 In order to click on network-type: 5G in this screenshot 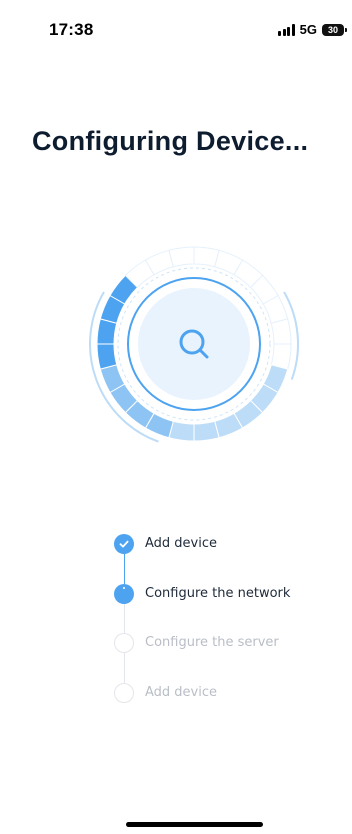, I will do `click(308, 29)`.